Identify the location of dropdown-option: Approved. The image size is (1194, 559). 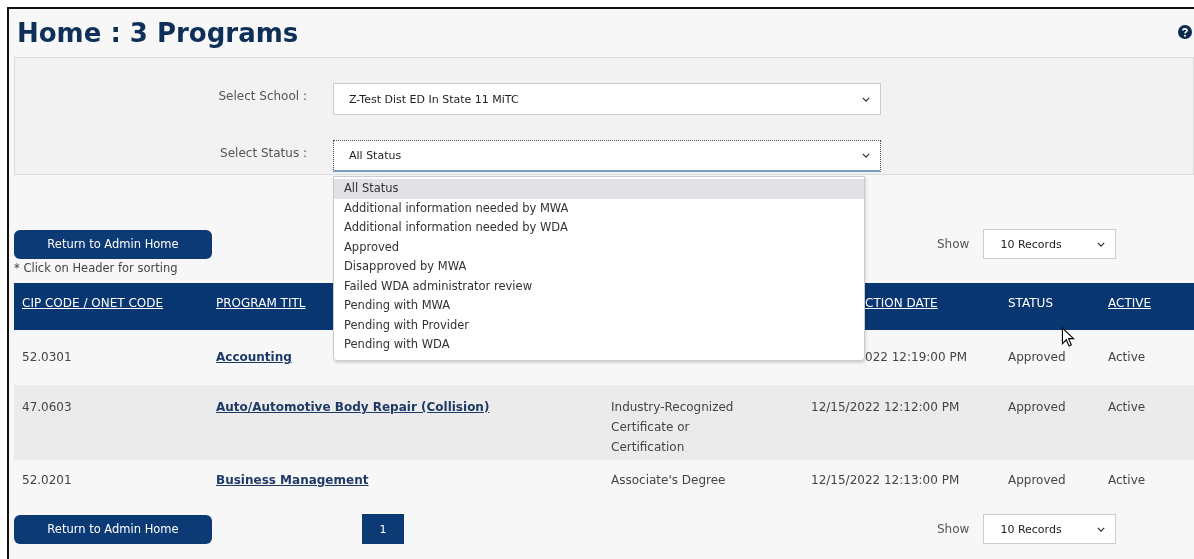
(599, 247).